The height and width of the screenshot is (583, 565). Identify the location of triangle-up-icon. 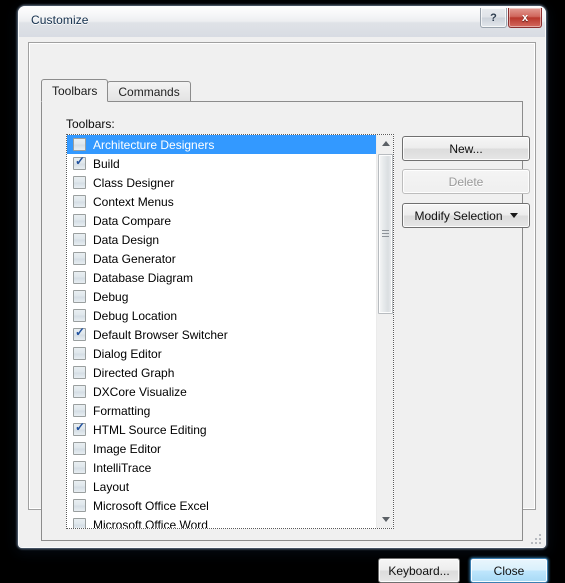
(385, 143).